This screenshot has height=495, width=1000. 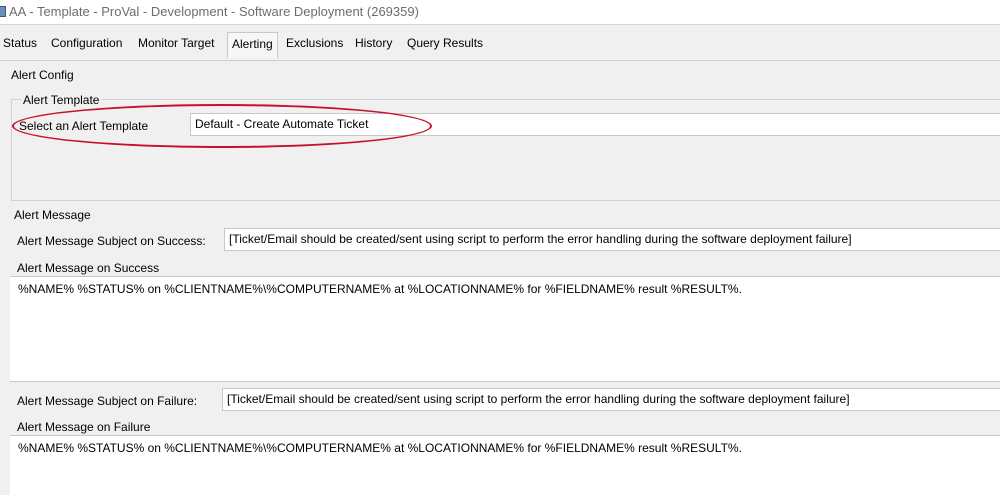 What do you see at coordinates (595, 124) in the screenshot?
I see `alert-template-select: Default - Create Automate Ticket` at bounding box center [595, 124].